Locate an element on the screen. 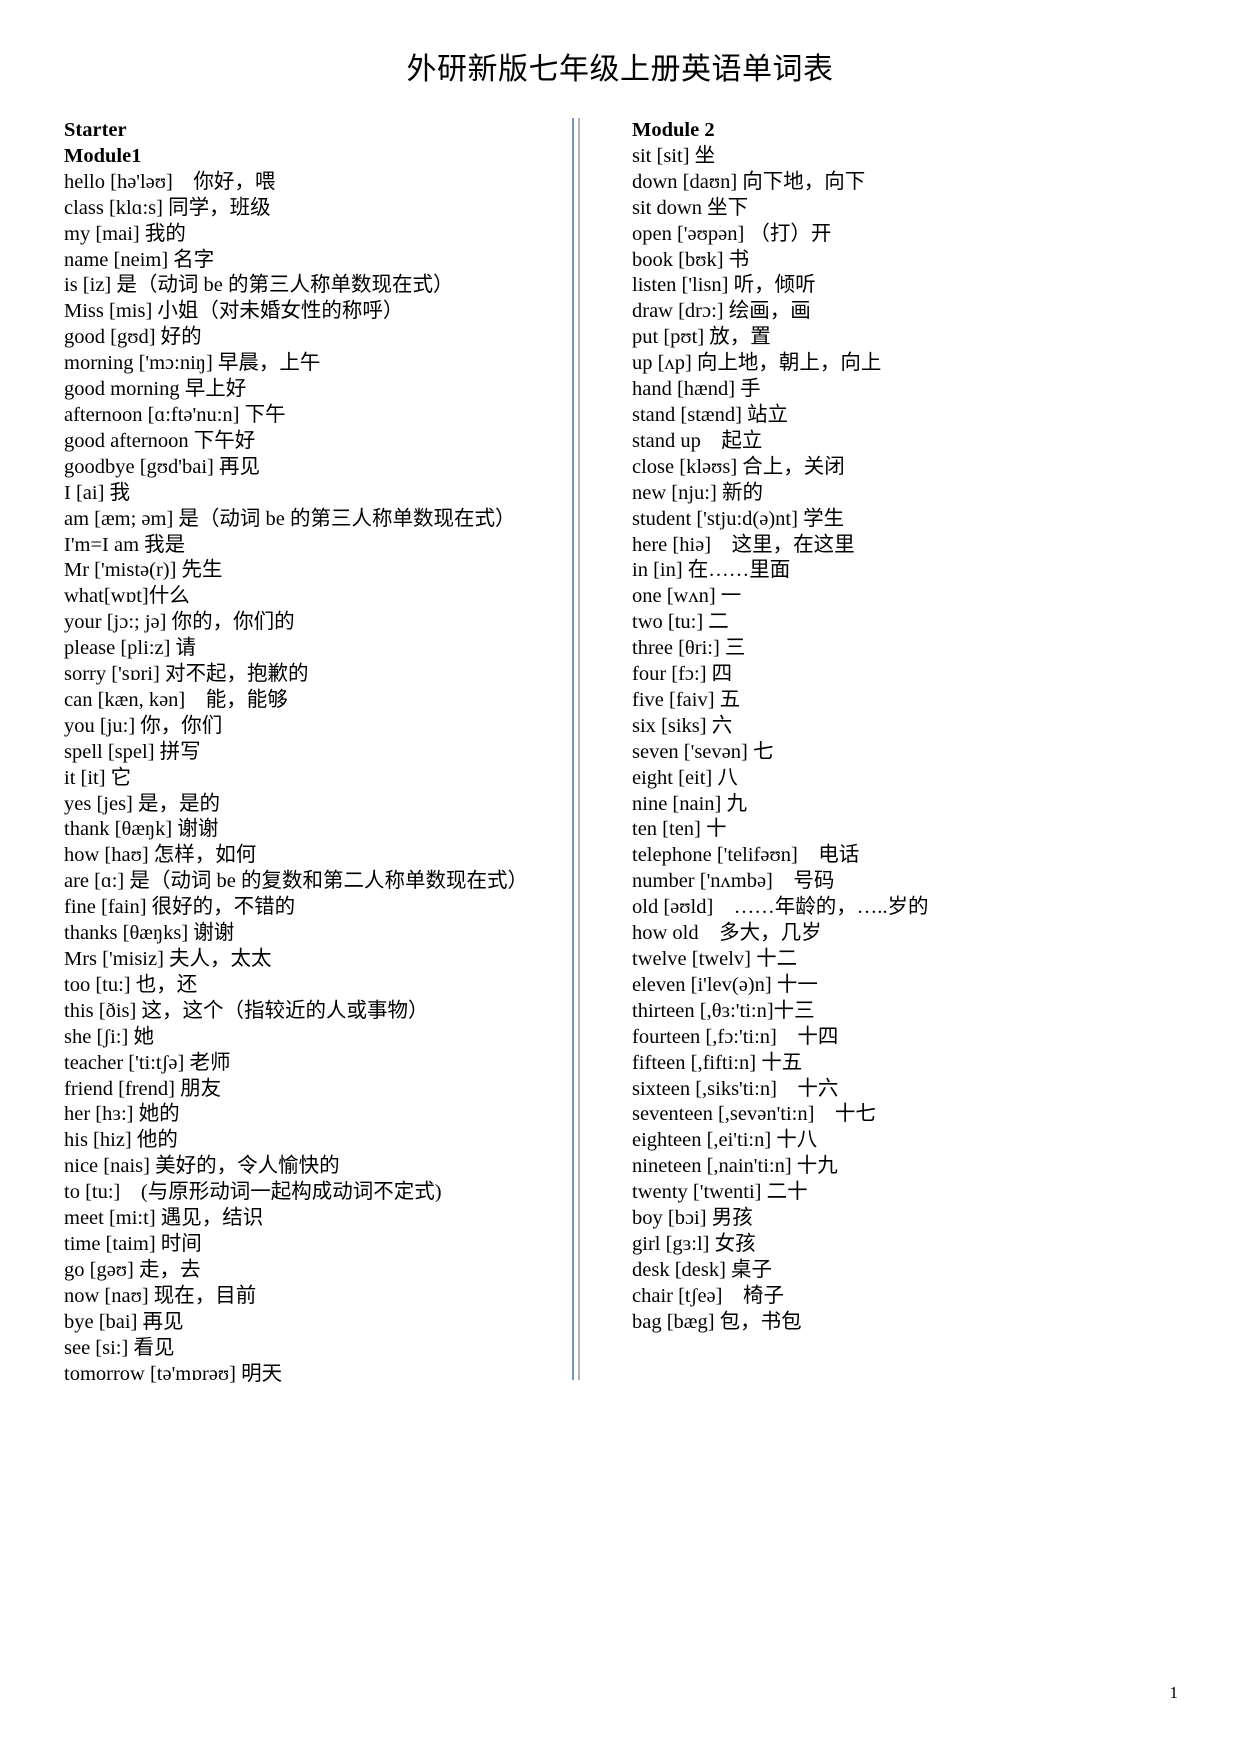 This screenshot has width=1240, height=1753. vocabulary-entry-right-23: seven ['sevən] 七 is located at coordinates (703, 751).